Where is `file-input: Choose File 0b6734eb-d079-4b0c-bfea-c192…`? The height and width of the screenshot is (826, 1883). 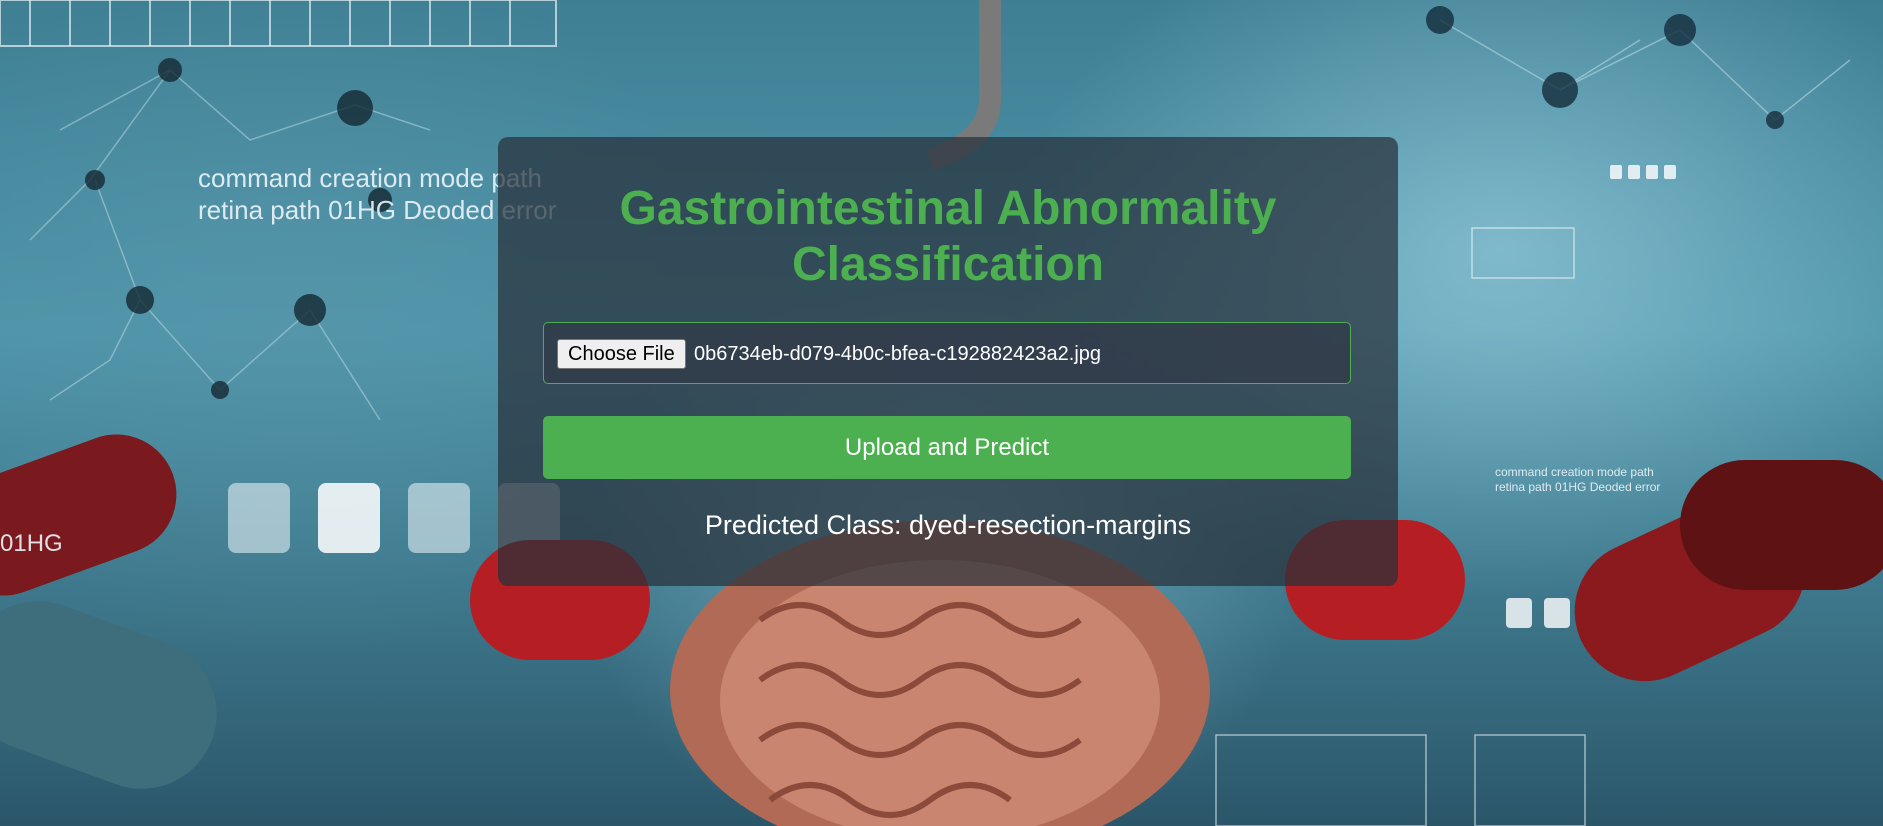
file-input: Choose File 0b6734eb-d079-4b0c-bfea-c192… is located at coordinates (947, 353).